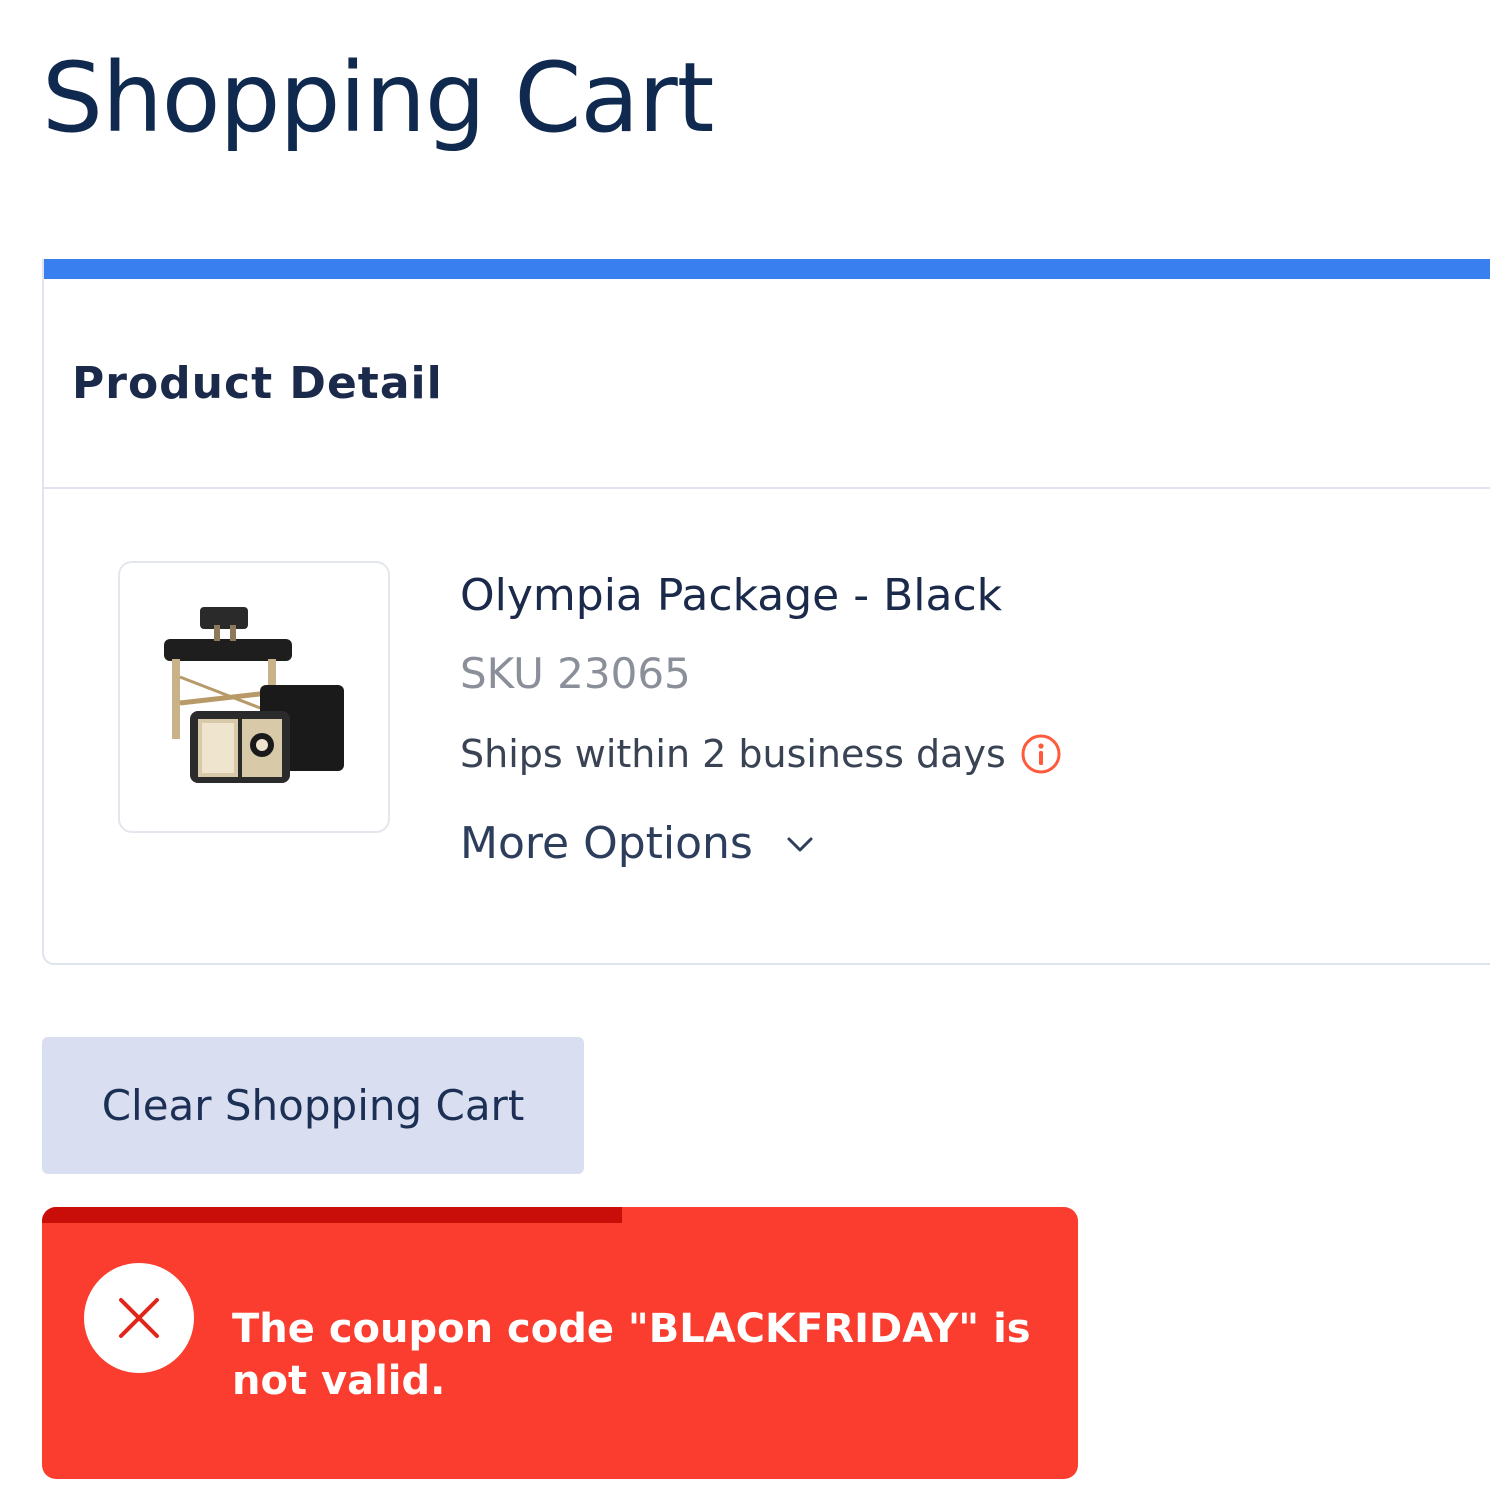  What do you see at coordinates (257, 383) in the screenshot?
I see `product-detail-heading: Product Detail` at bounding box center [257, 383].